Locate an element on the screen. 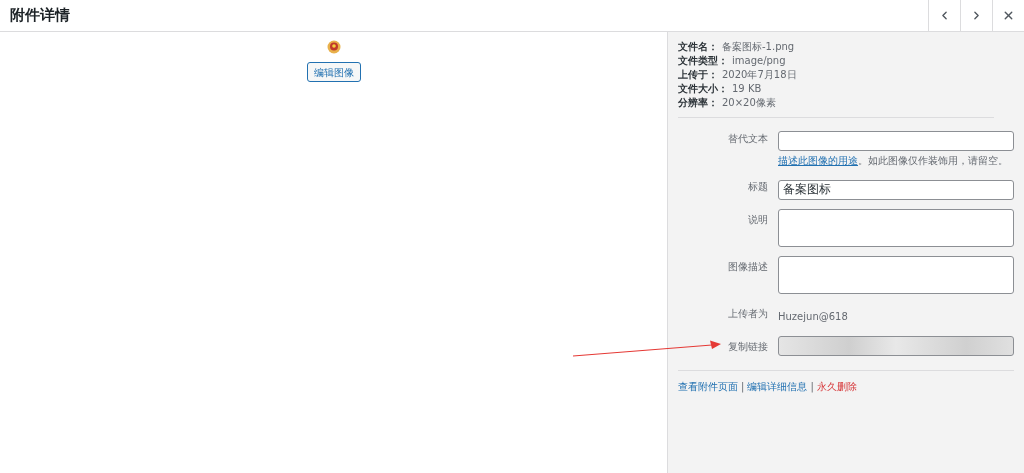 The width and height of the screenshot is (1024, 473). field-label: 说明 is located at coordinates (757, 220).